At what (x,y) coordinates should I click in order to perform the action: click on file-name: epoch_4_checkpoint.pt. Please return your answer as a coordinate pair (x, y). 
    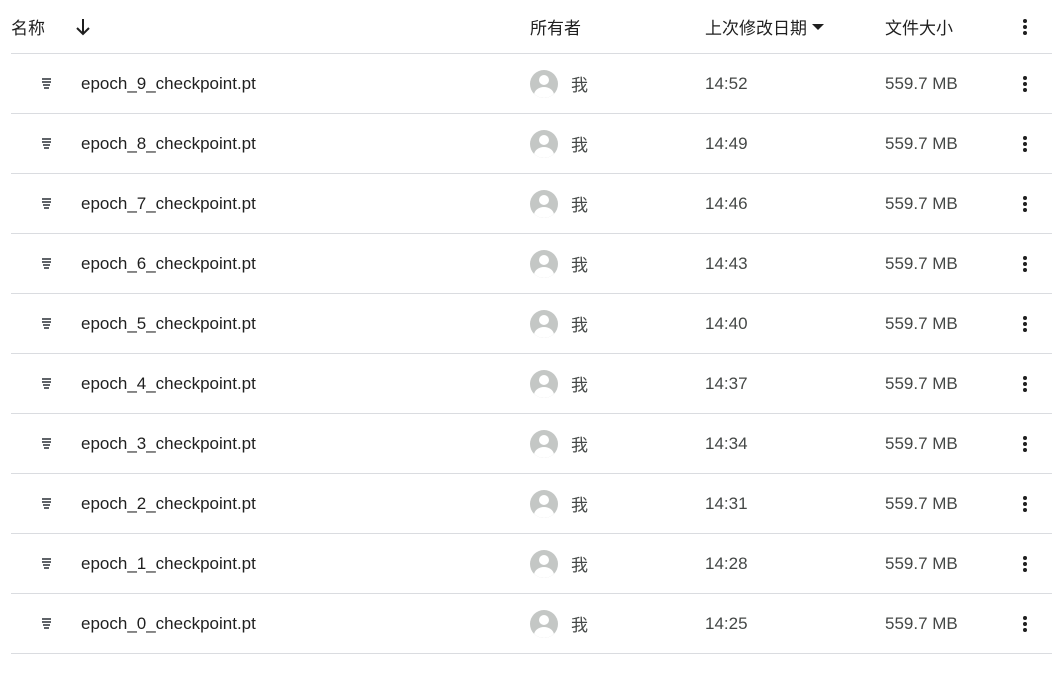
    Looking at the image, I should click on (168, 383).